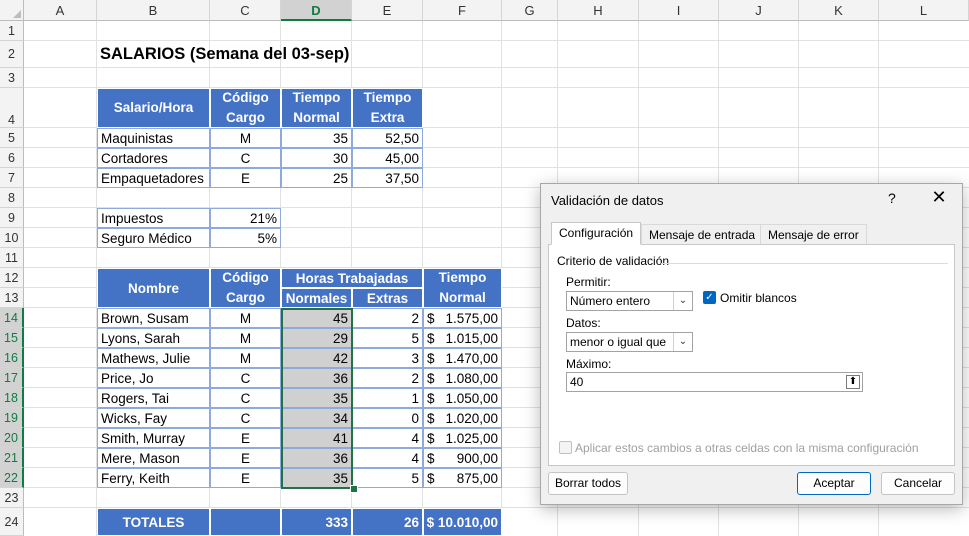 The image size is (969, 536). I want to click on row-header: 13, so click(12, 298).